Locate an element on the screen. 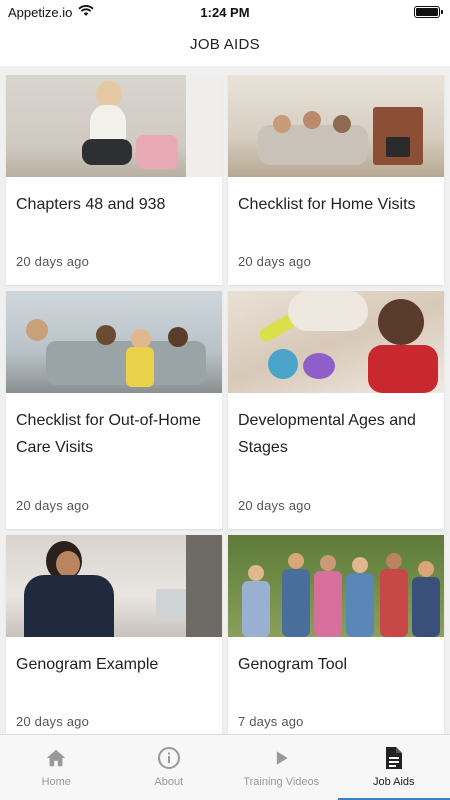 The height and width of the screenshot is (800, 450). card-title: Checklist for Home Visits is located at coordinates (327, 204).